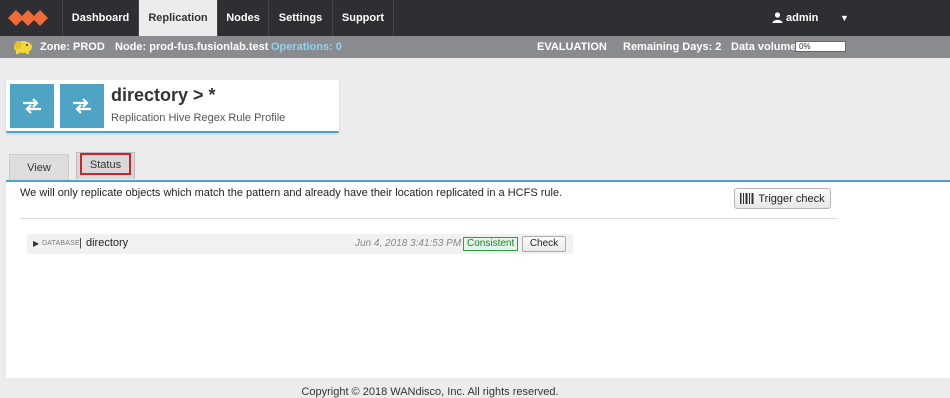 The image size is (950, 398). What do you see at coordinates (747, 198) in the screenshot?
I see `barcode-icon` at bounding box center [747, 198].